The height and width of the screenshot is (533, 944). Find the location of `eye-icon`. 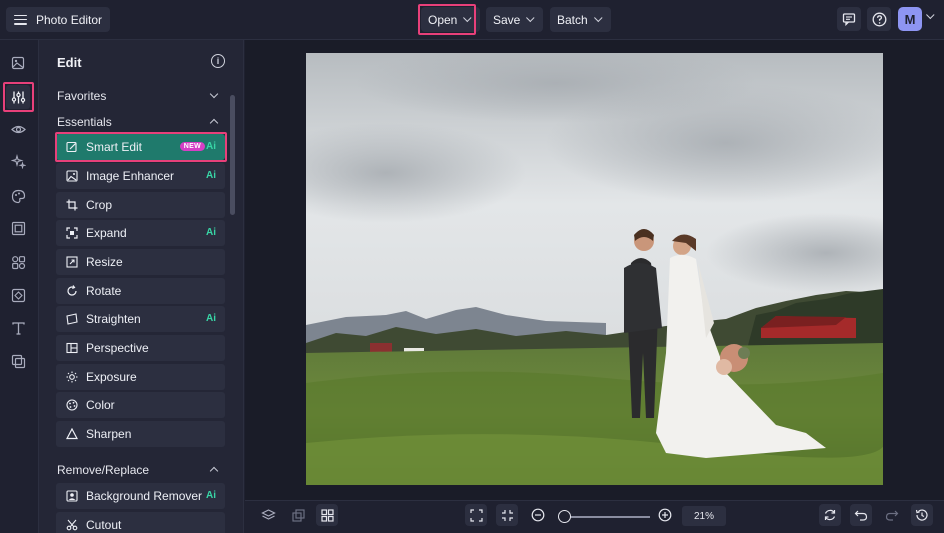

eye-icon is located at coordinates (18, 129).